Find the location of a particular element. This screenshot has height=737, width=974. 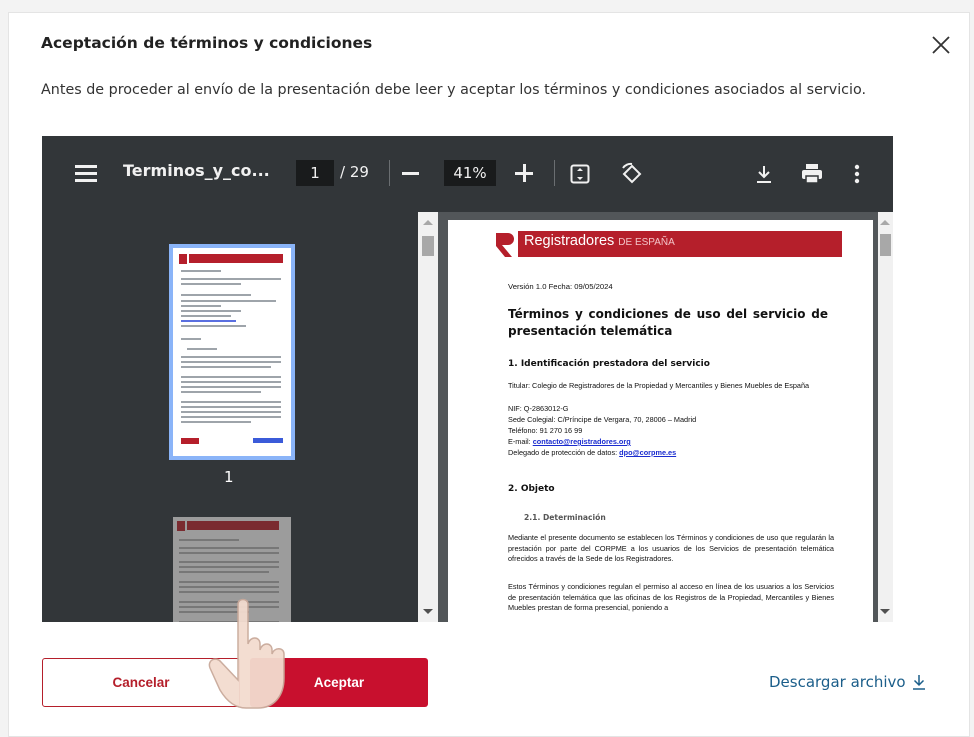

subsection-heading: 2.1. Determinación is located at coordinates (565, 517).